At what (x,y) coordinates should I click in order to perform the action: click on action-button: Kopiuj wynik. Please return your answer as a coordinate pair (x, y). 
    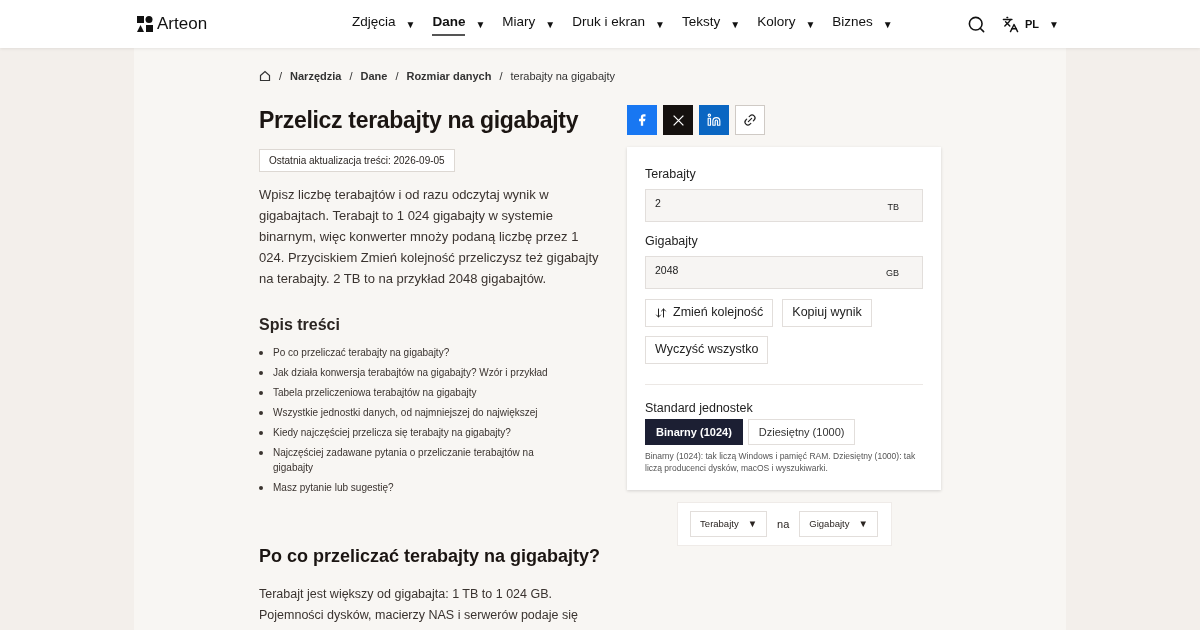
    Looking at the image, I should click on (827, 312).